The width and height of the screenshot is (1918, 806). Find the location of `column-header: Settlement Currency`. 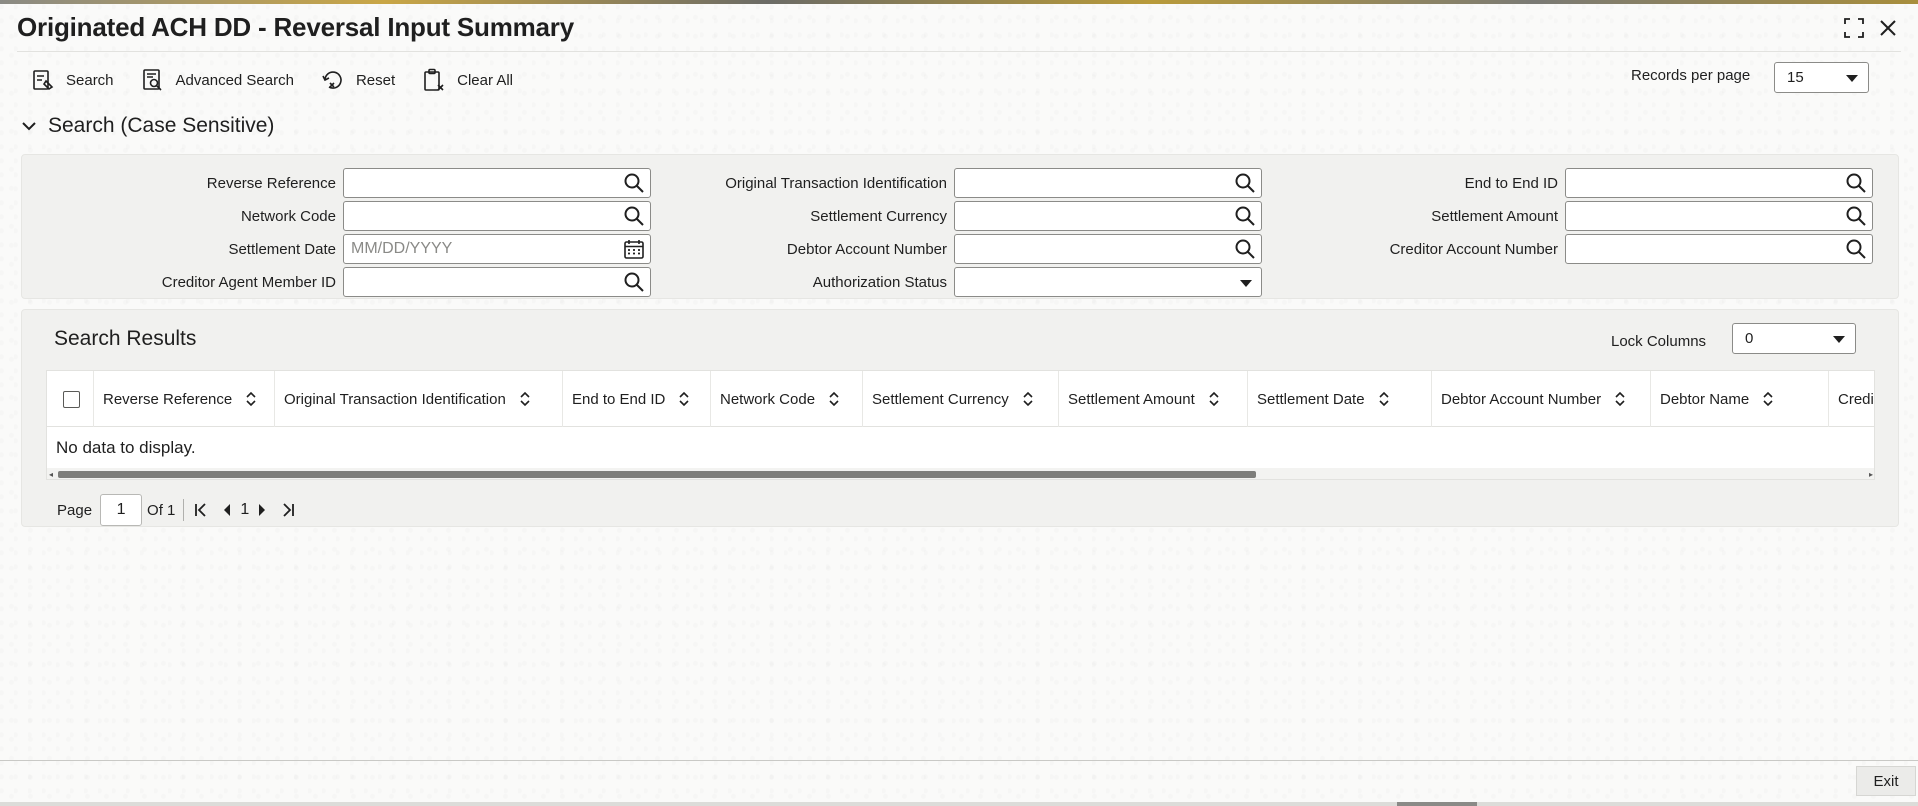

column-header: Settlement Currency is located at coordinates (961, 399).